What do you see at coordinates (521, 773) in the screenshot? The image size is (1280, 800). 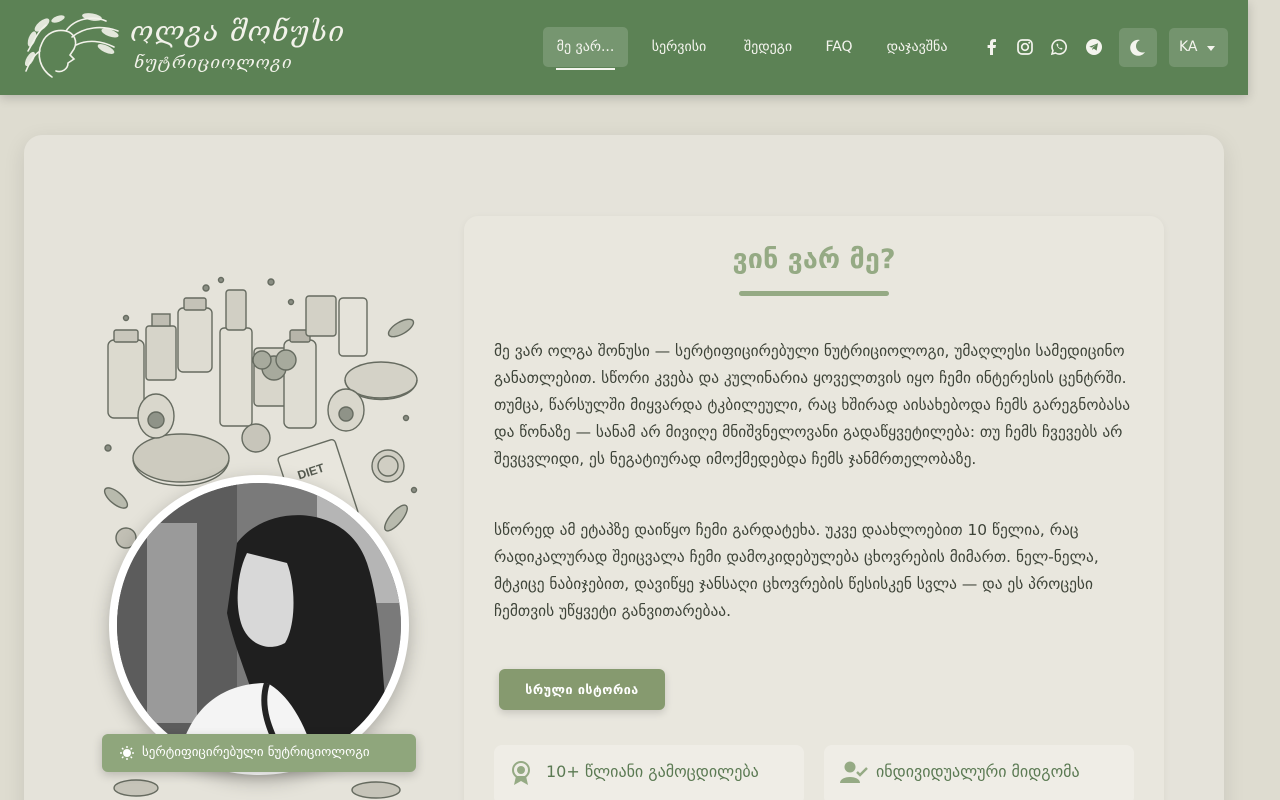 I see `award-icon` at bounding box center [521, 773].